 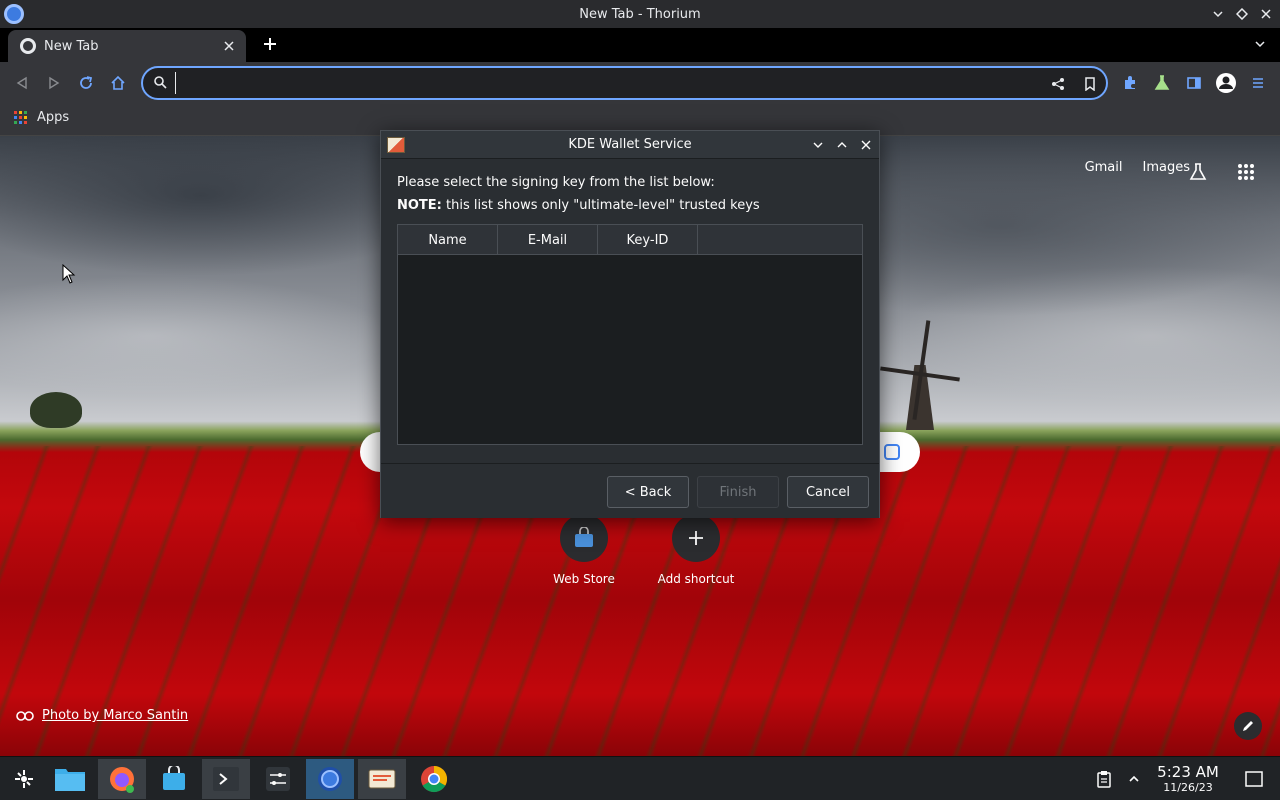 What do you see at coordinates (70, 779) in the screenshot?
I see `file-manager-icon` at bounding box center [70, 779].